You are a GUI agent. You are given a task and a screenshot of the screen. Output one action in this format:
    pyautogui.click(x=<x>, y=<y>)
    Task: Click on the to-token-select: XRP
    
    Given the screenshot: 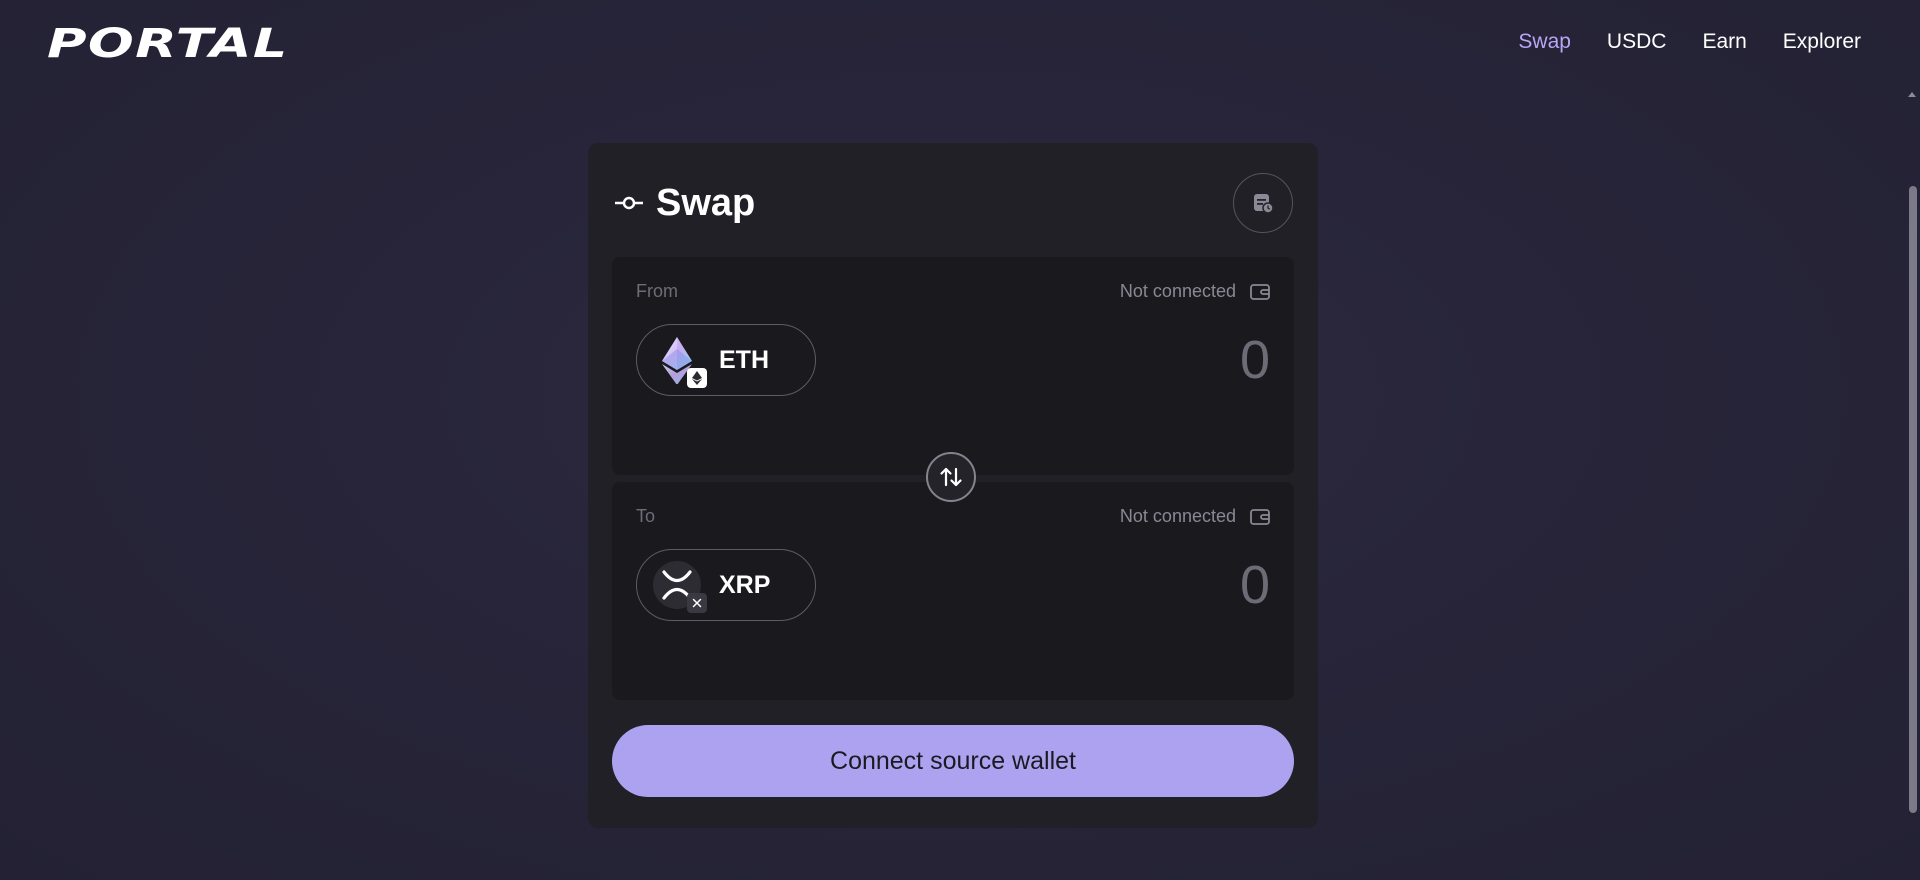 What is the action you would take?
    pyautogui.click(x=726, y=585)
    